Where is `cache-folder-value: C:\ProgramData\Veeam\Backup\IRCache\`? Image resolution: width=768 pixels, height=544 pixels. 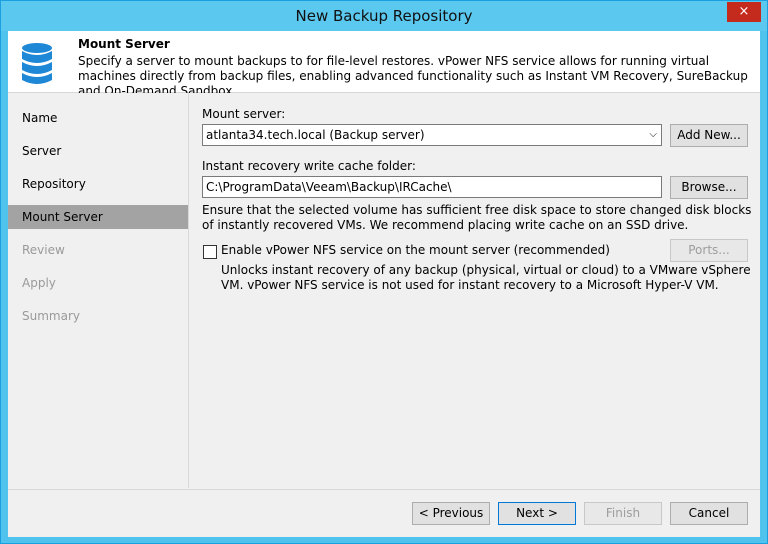 cache-folder-value: C:\ProgramData\Veeam\Backup\IRCache\ is located at coordinates (329, 187).